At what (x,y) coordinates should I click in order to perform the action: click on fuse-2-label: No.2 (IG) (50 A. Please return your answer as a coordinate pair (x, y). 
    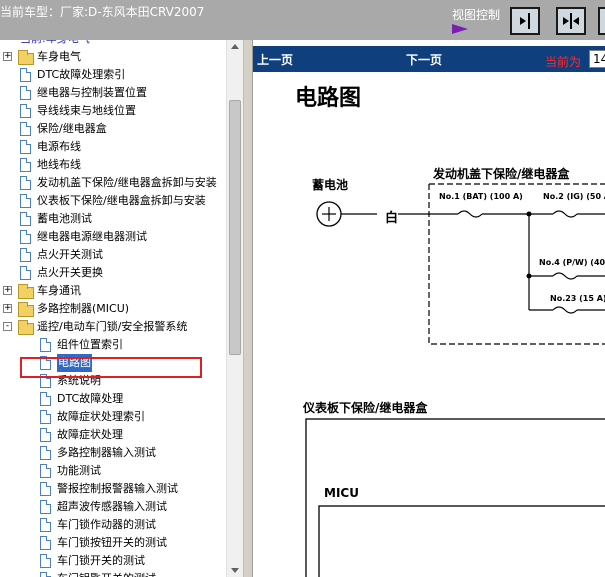
    Looking at the image, I should click on (574, 196).